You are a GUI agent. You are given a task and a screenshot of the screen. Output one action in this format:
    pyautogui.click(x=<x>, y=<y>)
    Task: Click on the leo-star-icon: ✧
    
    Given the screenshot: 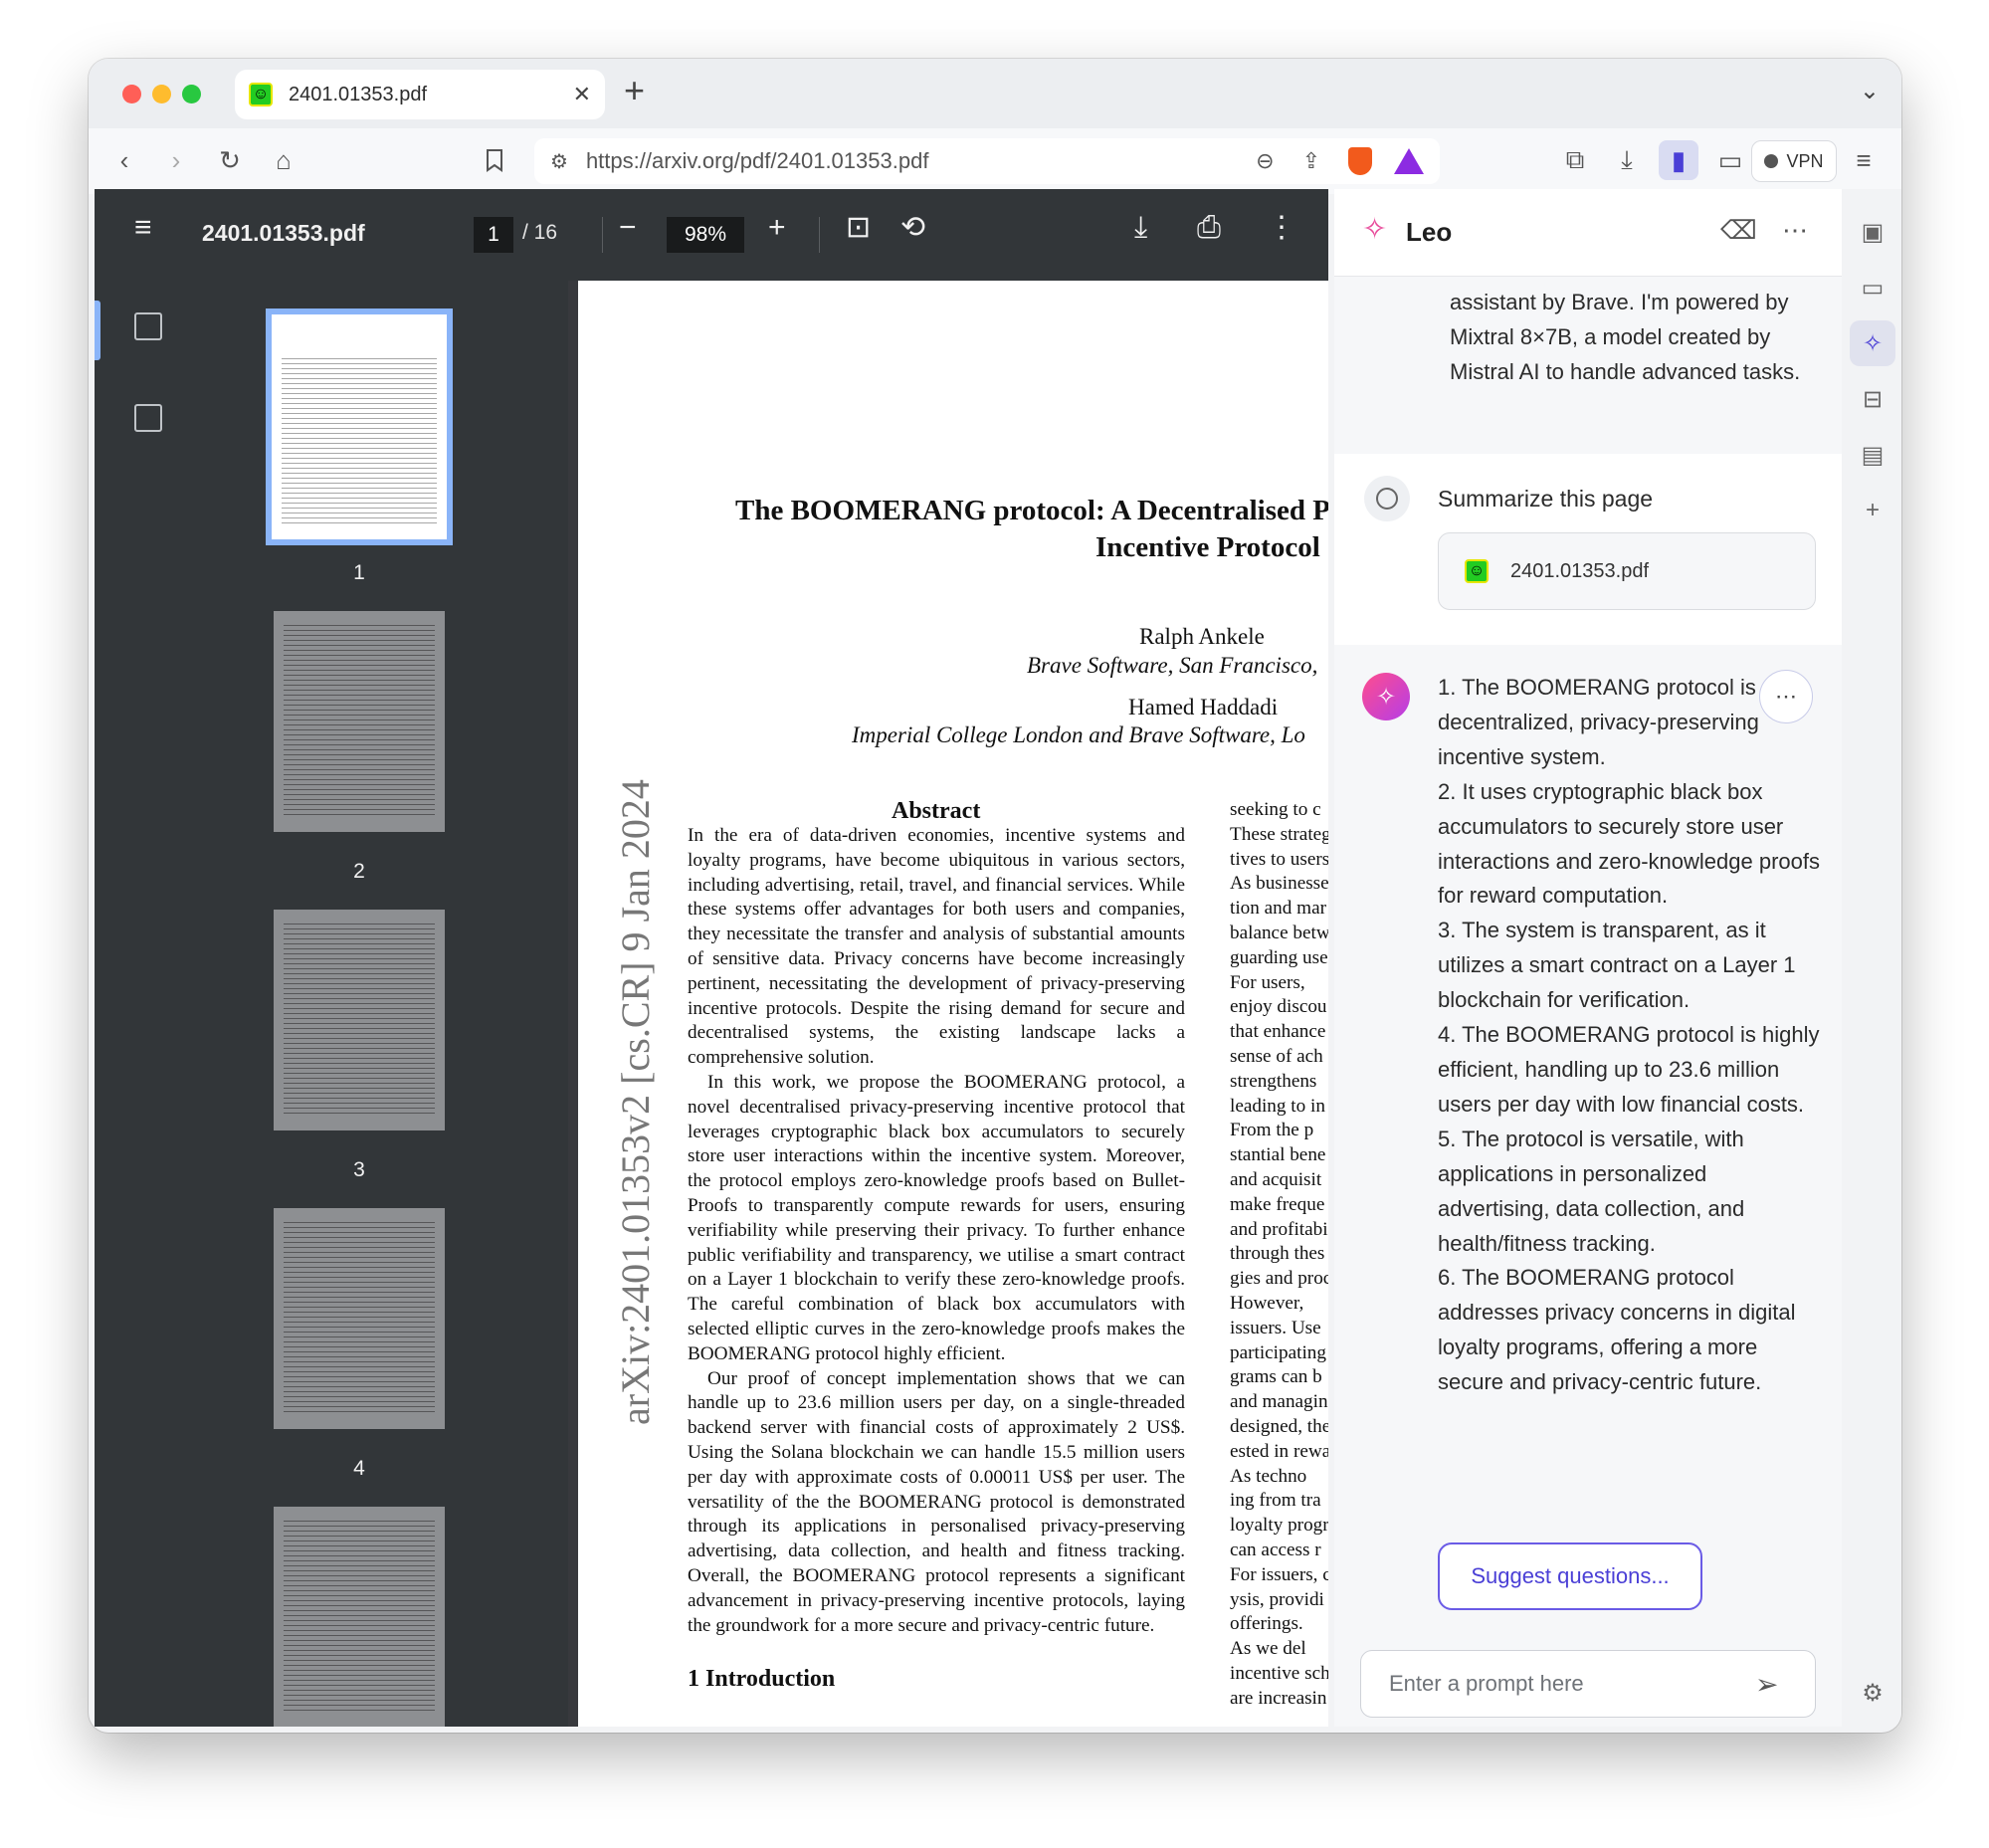 What is the action you would take?
    pyautogui.click(x=1872, y=343)
    